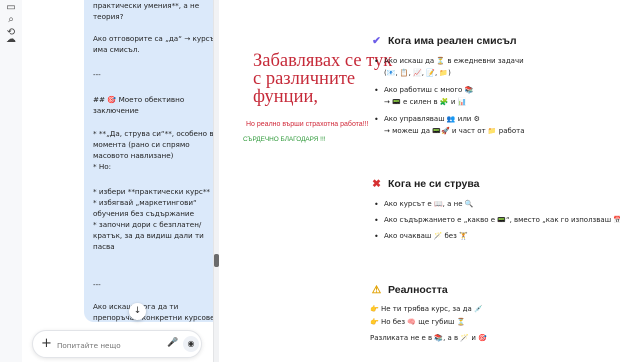 The image size is (620, 362). I want to click on section-title: Кога не си струва, so click(434, 184).